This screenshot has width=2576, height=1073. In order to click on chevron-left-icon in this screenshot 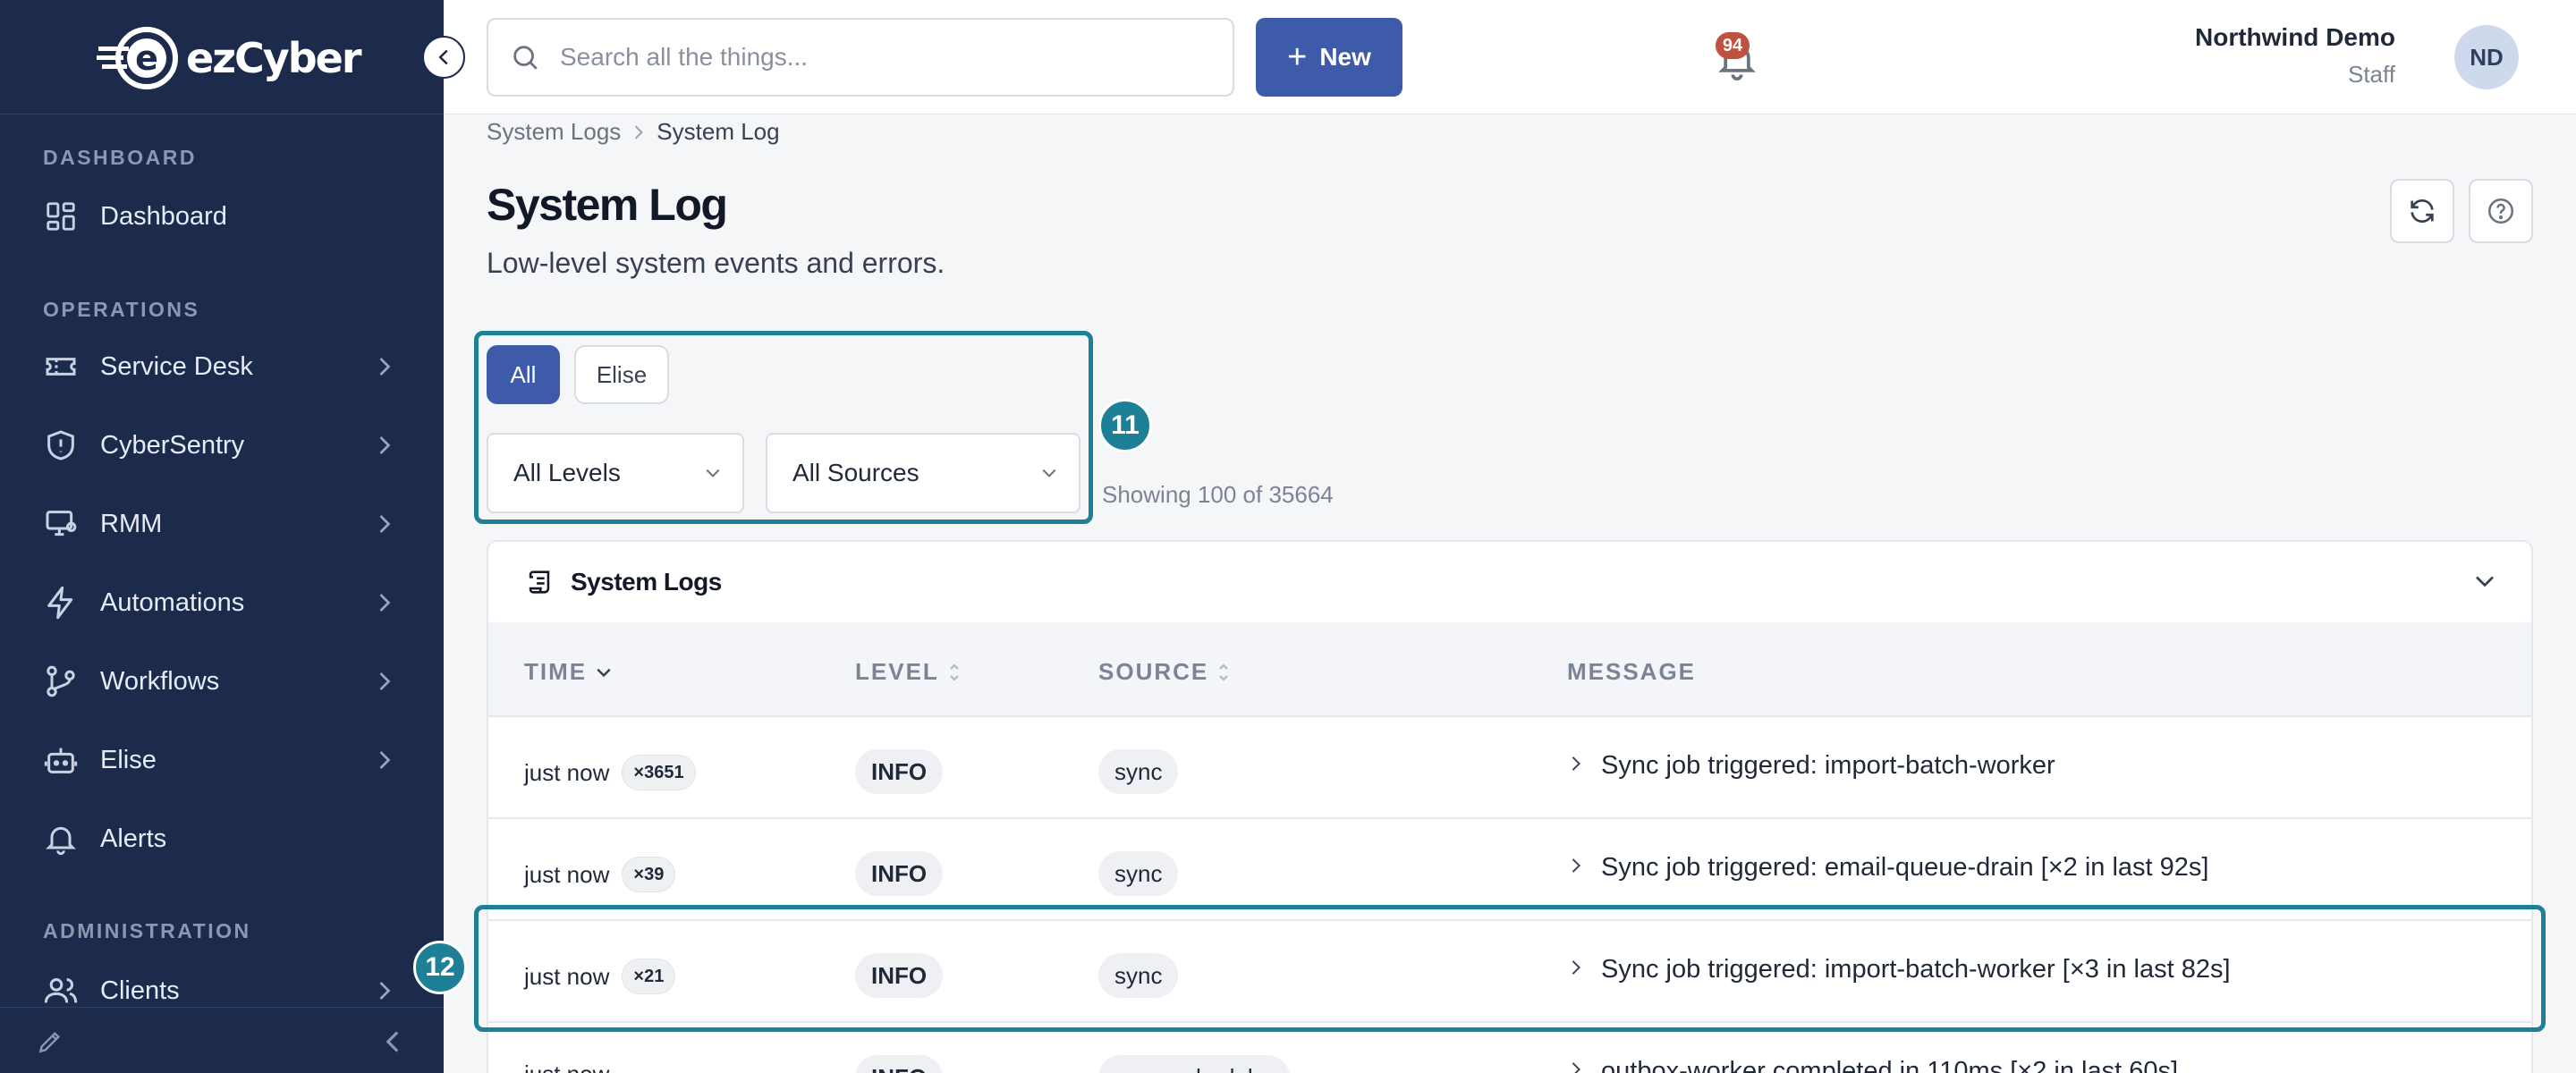, I will do `click(443, 57)`.